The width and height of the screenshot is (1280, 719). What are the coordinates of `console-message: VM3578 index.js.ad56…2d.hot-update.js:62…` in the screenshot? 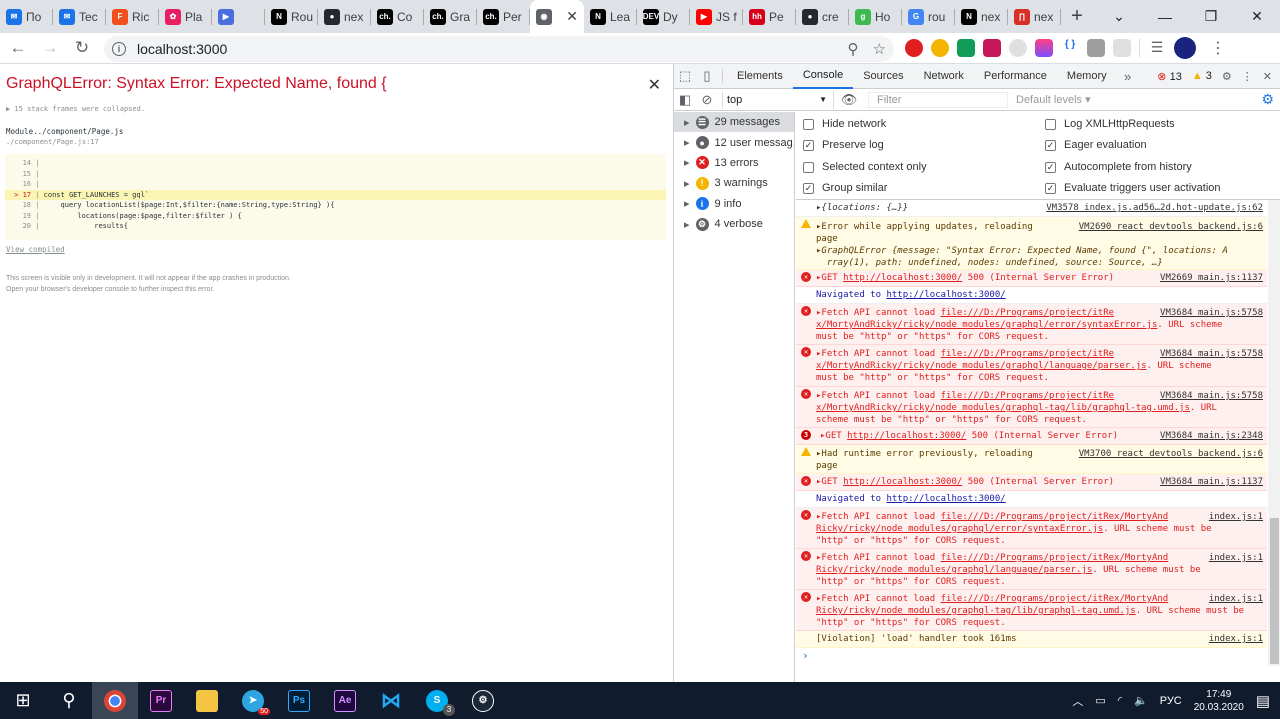 It's located at (1031, 208).